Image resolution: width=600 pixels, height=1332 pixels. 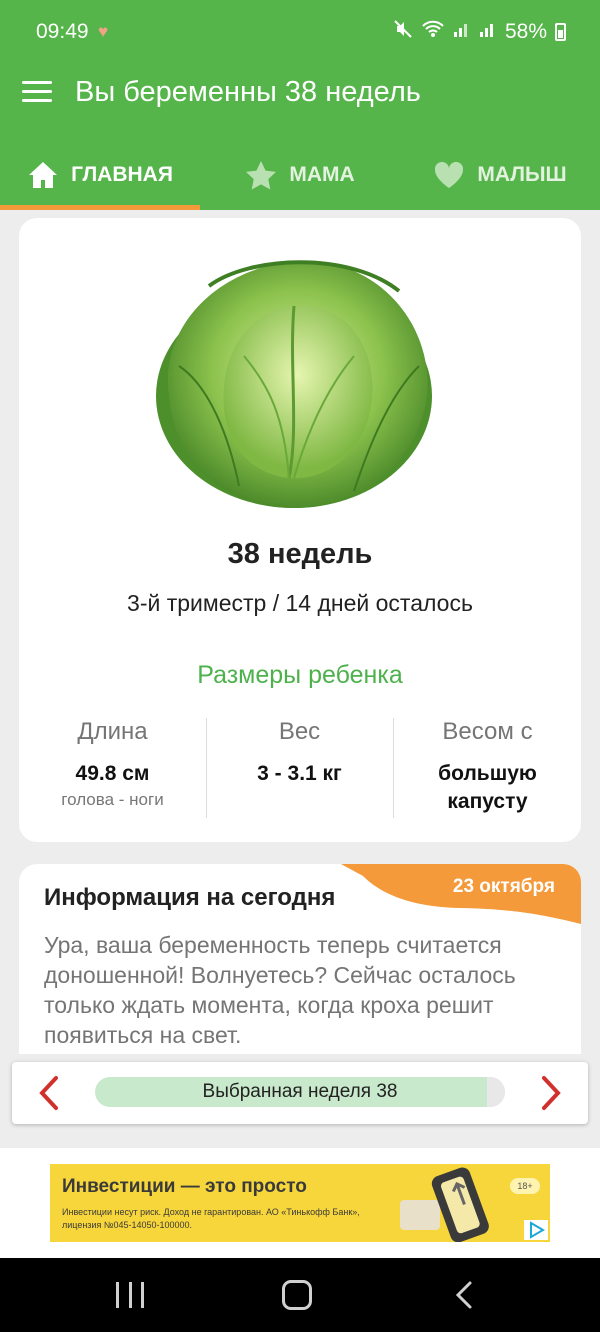 What do you see at coordinates (449, 174) in the screenshot?
I see `heart-icon` at bounding box center [449, 174].